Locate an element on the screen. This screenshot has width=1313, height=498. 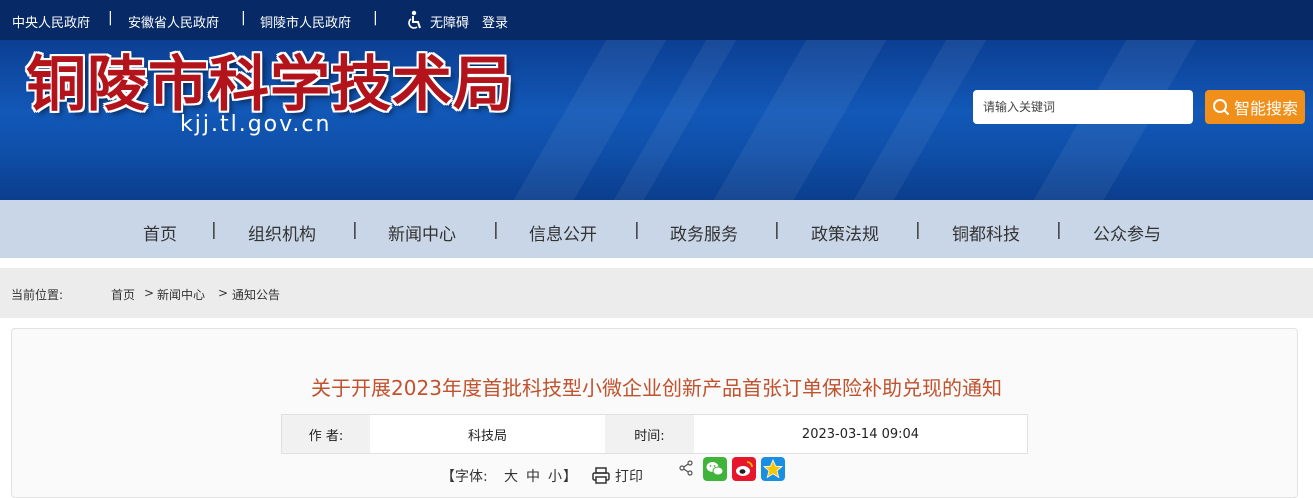
accessibility-icon is located at coordinates (415, 20).